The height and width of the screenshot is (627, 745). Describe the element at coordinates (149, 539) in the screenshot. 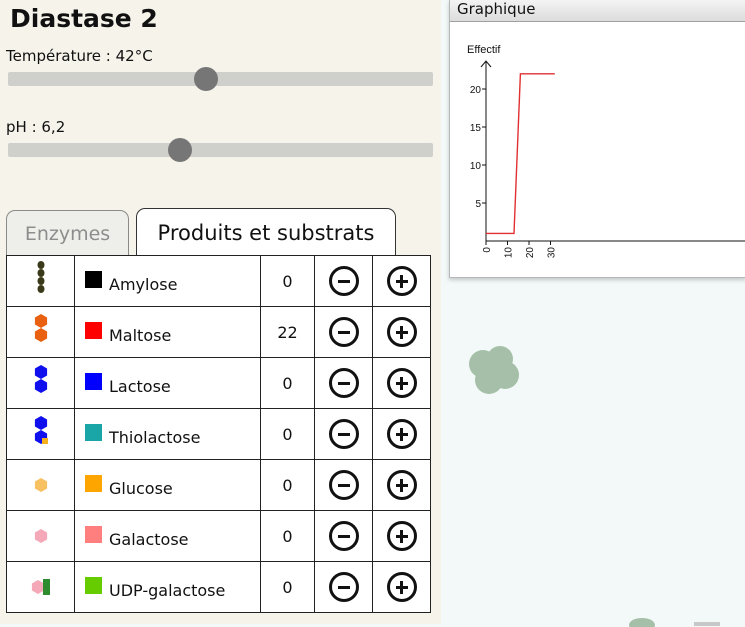

I see `molecule-name: Galactose` at that location.